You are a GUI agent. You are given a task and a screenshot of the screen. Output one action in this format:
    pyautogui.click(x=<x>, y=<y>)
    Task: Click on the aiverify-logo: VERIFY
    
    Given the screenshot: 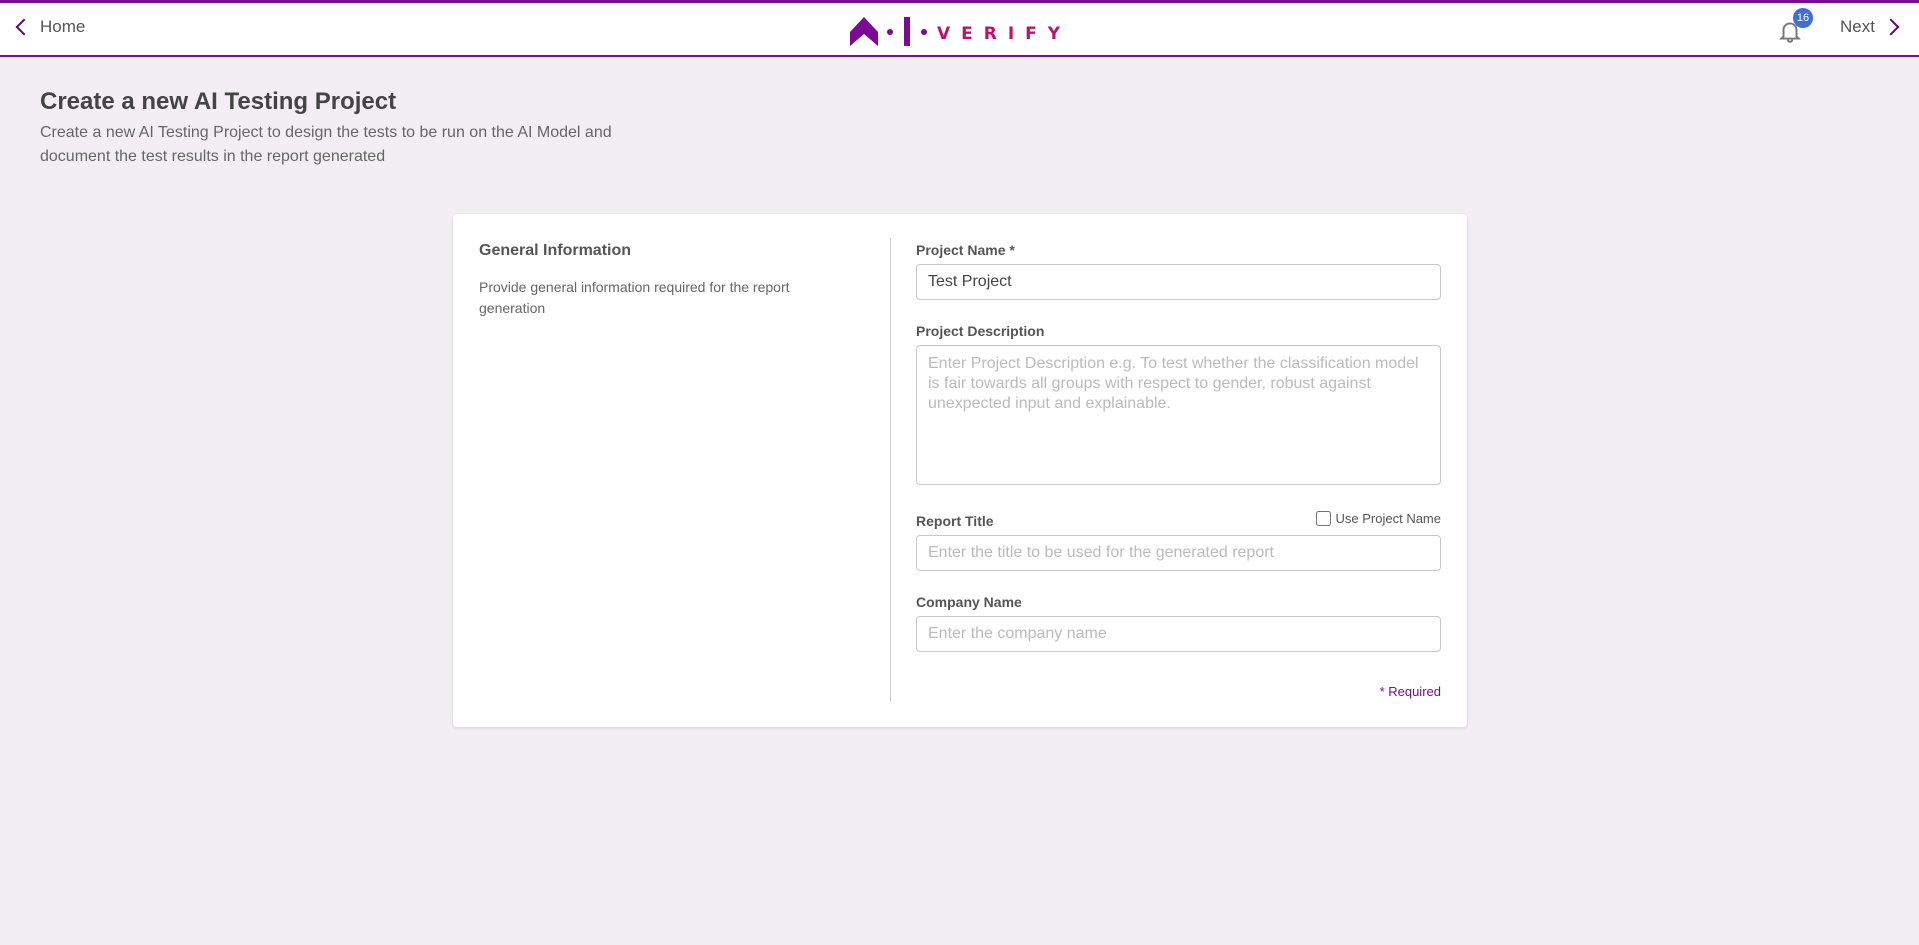 What is the action you would take?
    pyautogui.click(x=960, y=31)
    